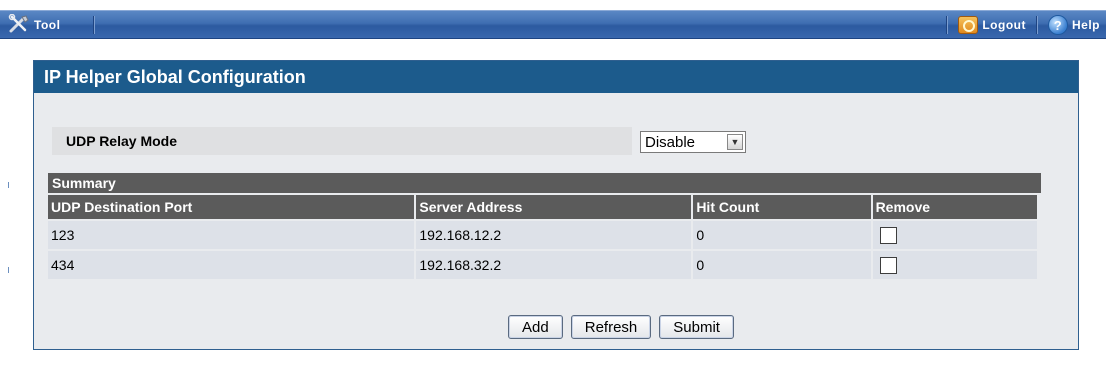  I want to click on udp-port-cell: 123, so click(231, 235).